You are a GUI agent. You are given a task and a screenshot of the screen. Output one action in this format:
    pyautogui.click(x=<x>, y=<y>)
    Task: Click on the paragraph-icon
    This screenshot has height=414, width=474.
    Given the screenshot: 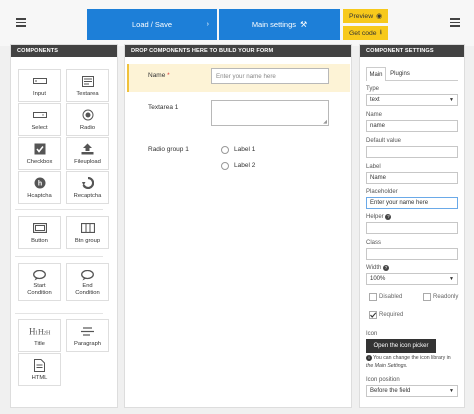 What is the action you would take?
    pyautogui.click(x=88, y=331)
    